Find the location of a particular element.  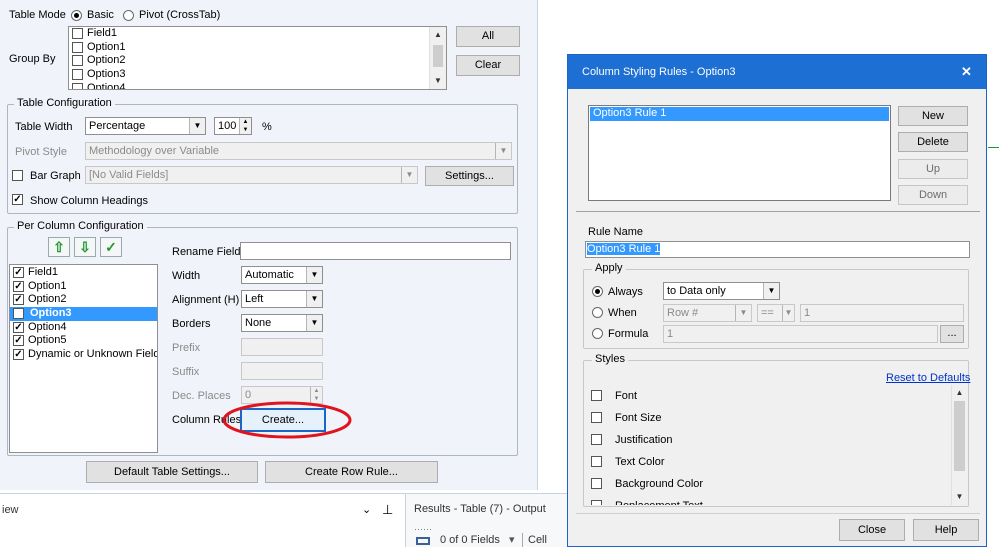

column-item: Option4 is located at coordinates (83, 328).